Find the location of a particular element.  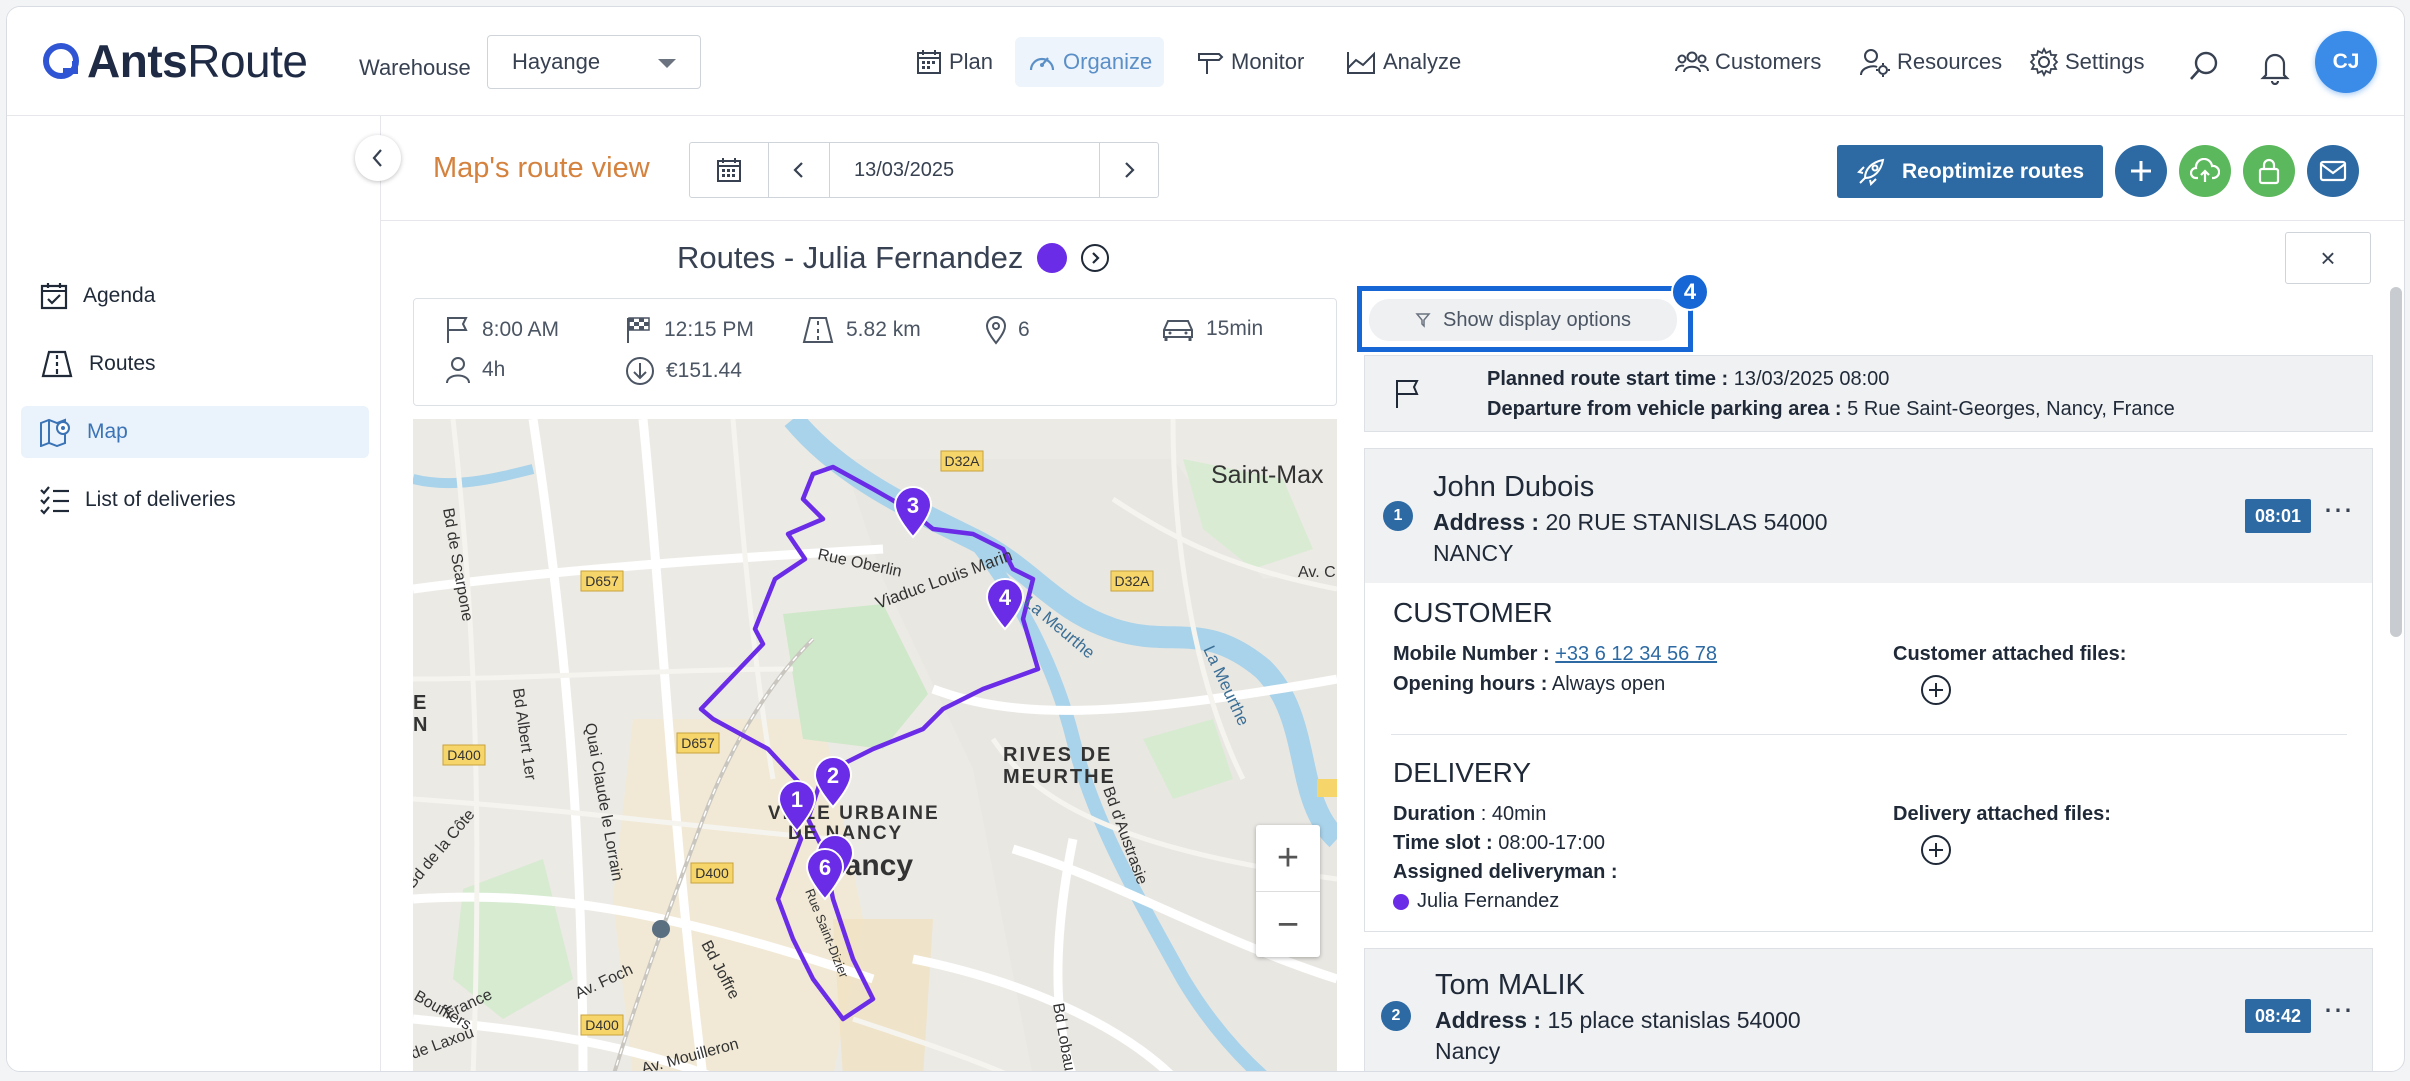

date-navigator: 13/03/2025 is located at coordinates (924, 170).